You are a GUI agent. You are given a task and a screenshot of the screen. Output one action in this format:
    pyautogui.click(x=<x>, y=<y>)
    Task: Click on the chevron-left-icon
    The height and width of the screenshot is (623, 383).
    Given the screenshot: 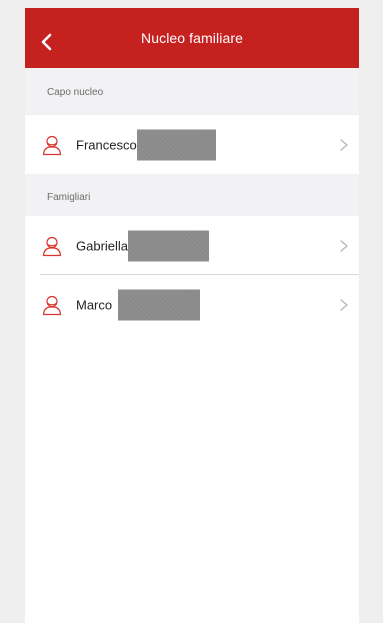 What is the action you would take?
    pyautogui.click(x=46, y=42)
    